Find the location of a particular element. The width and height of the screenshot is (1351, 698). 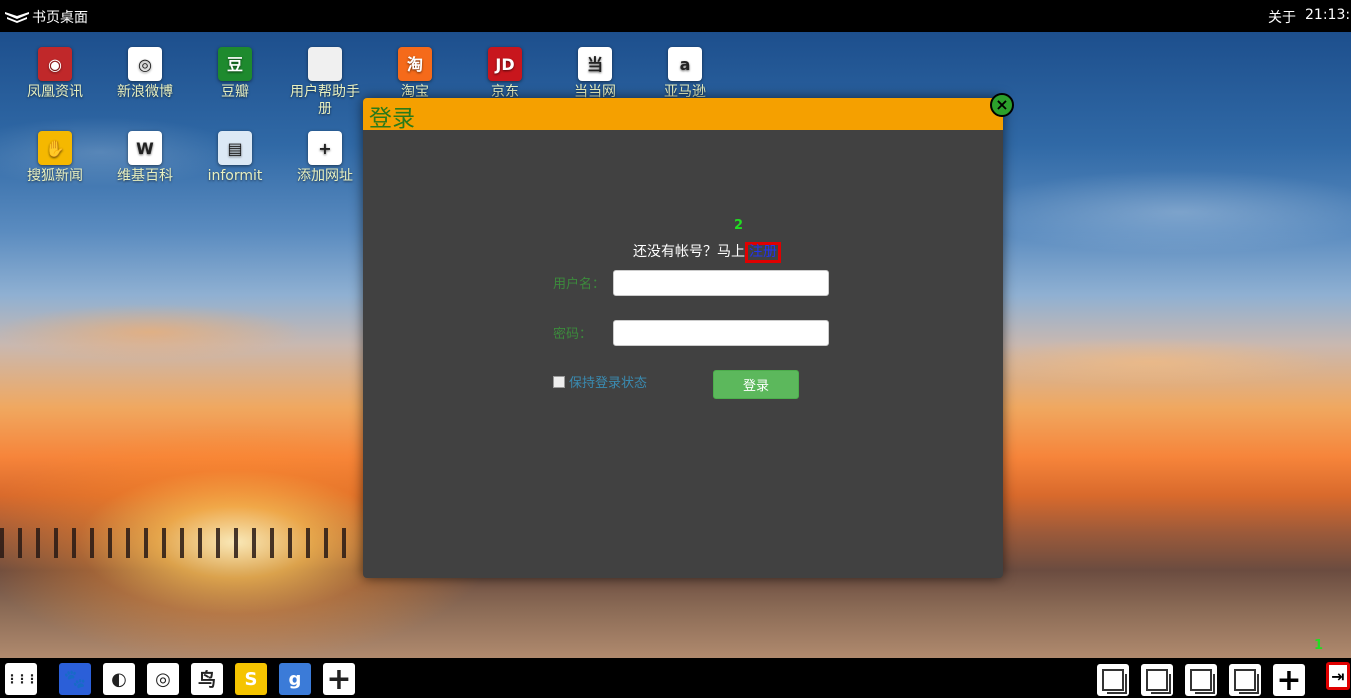

login-button: 登录 is located at coordinates (756, 384).